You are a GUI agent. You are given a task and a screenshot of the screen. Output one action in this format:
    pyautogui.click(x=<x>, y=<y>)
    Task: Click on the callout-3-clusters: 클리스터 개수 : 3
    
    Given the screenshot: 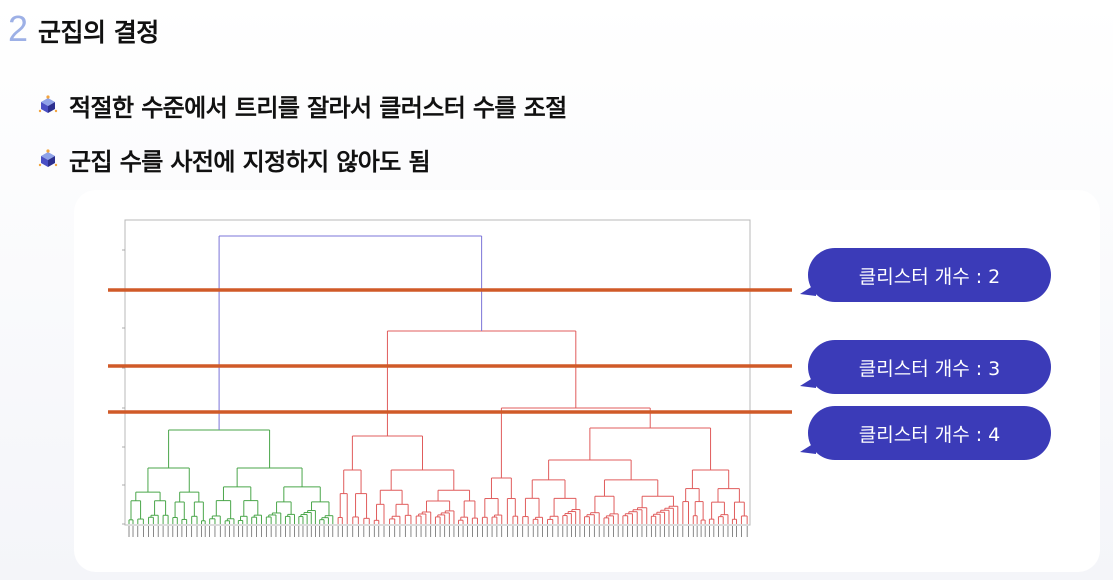 What is the action you would take?
    pyautogui.click(x=925, y=367)
    